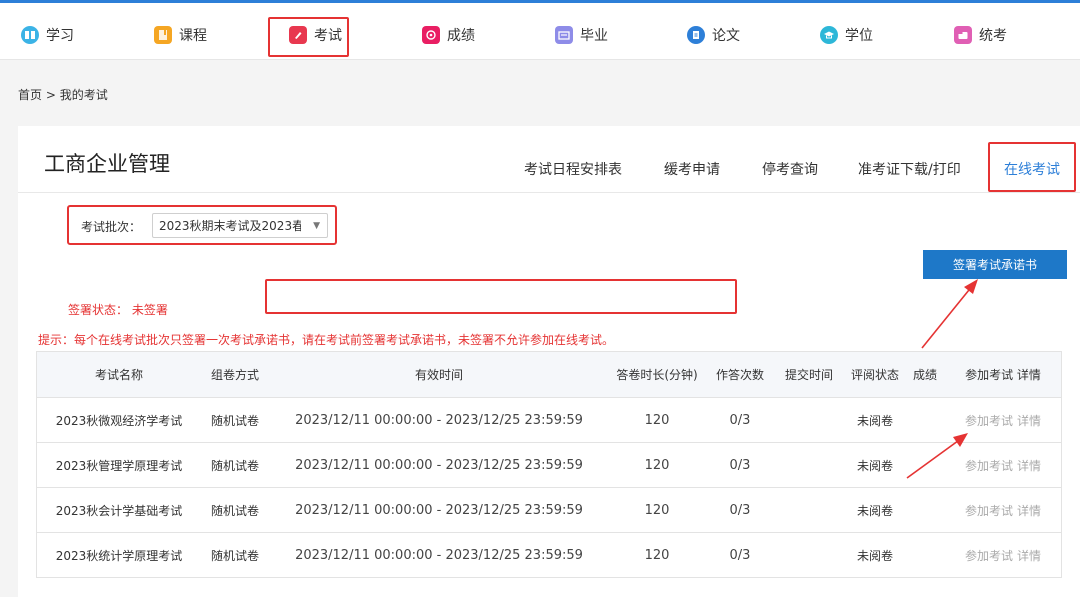  I want to click on header-submit-time: 提交时间, so click(808, 375).